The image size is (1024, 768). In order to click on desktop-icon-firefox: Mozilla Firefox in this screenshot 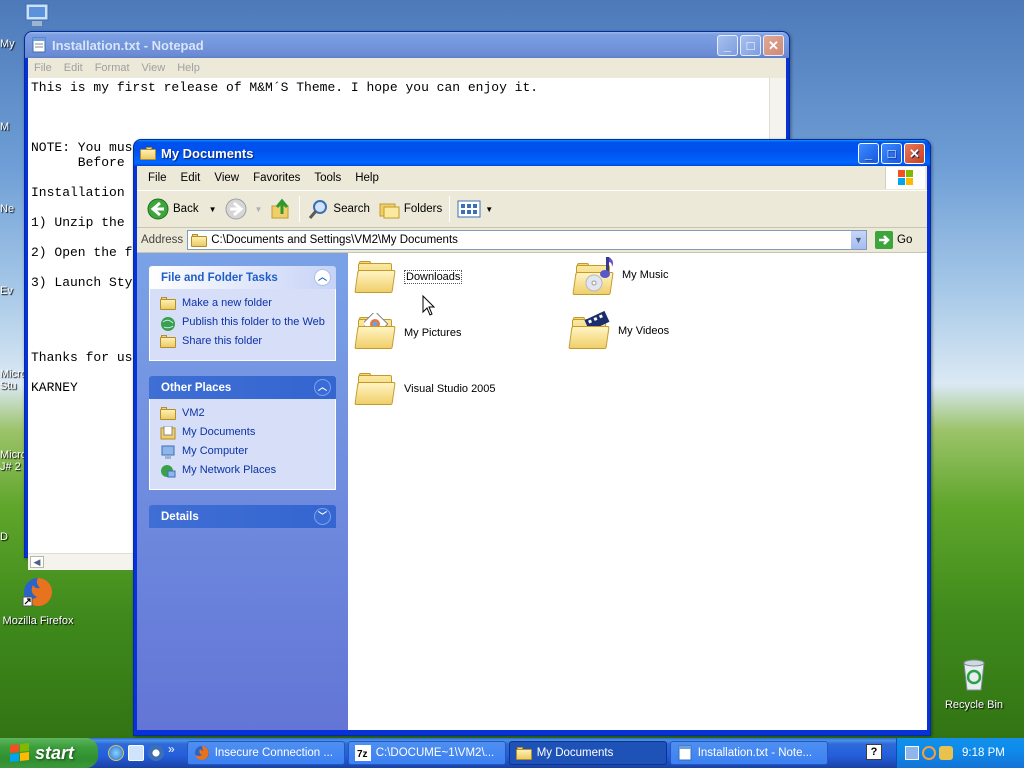, I will do `click(39, 601)`.